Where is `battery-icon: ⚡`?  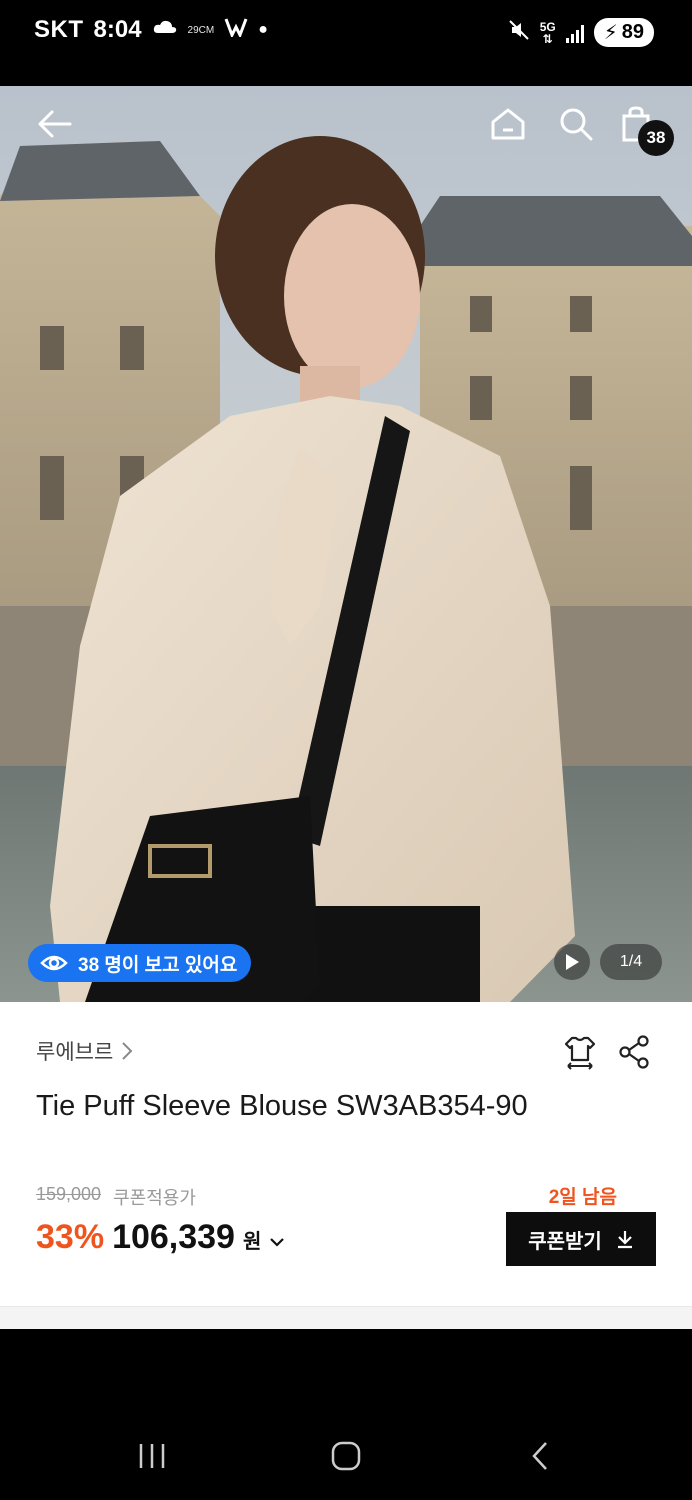 battery-icon: ⚡ is located at coordinates (610, 33).